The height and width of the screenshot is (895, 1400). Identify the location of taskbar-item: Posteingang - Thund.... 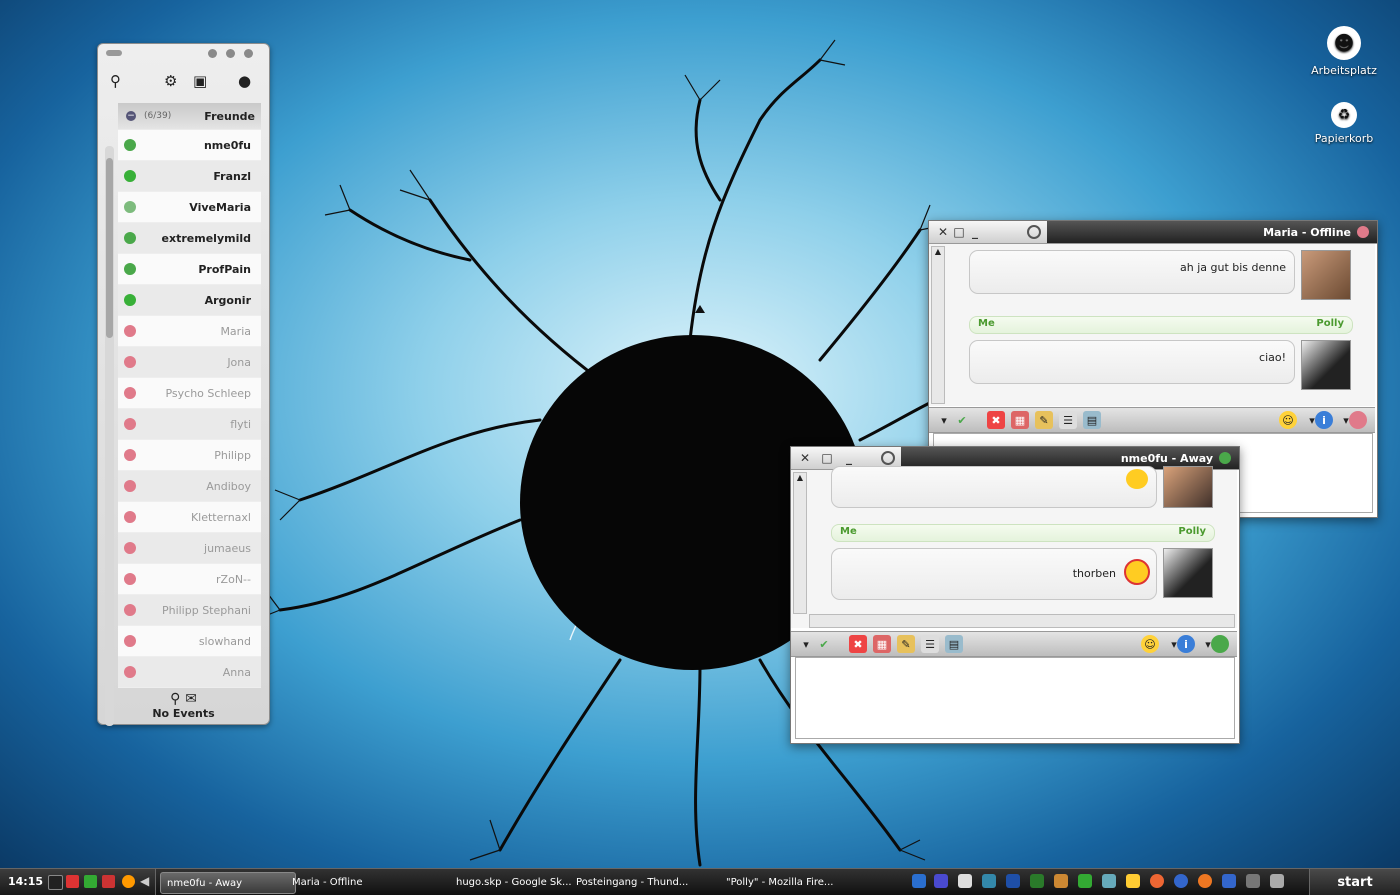
(649, 882).